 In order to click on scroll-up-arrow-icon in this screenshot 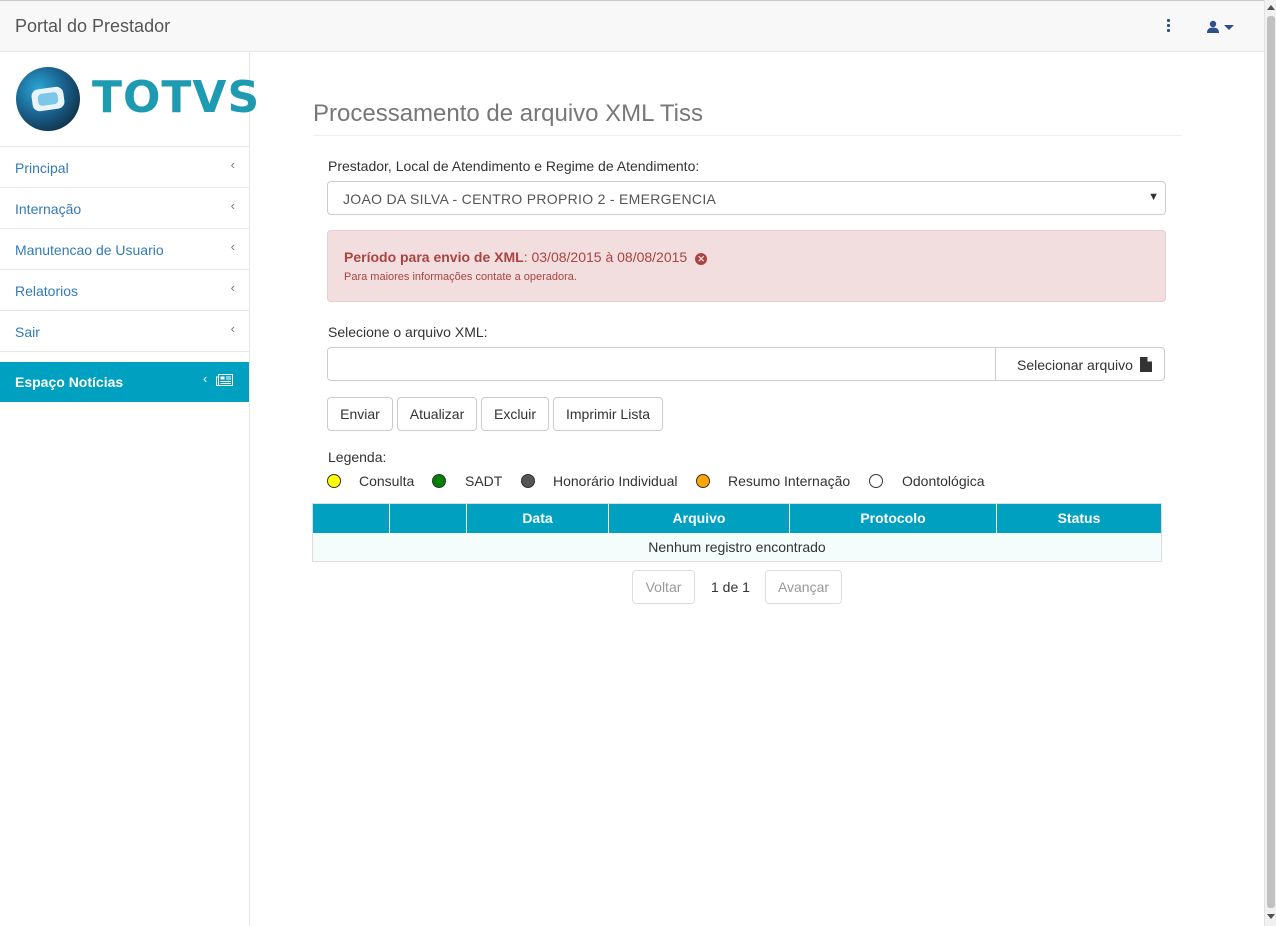, I will do `click(1271, 7)`.